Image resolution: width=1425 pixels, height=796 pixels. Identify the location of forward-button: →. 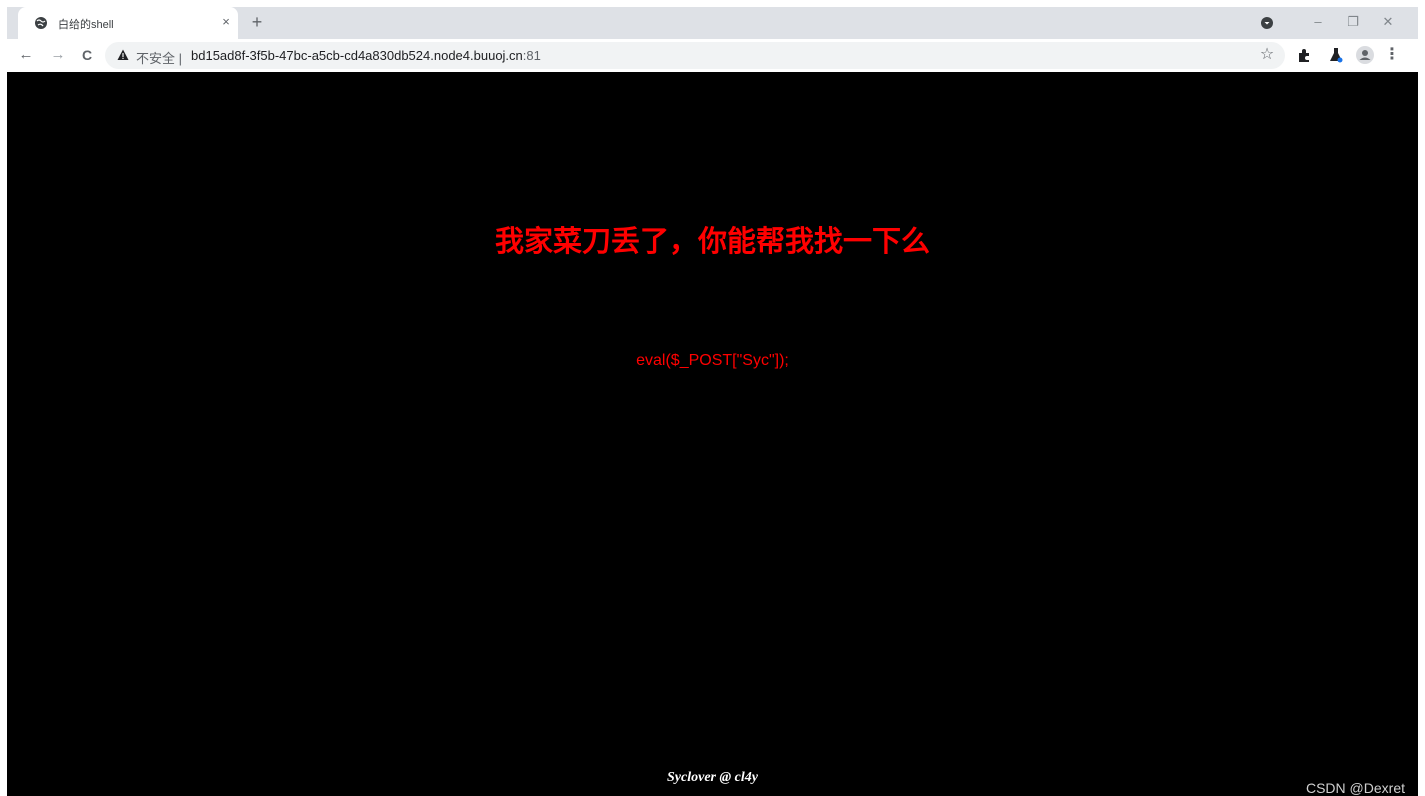
(58, 55).